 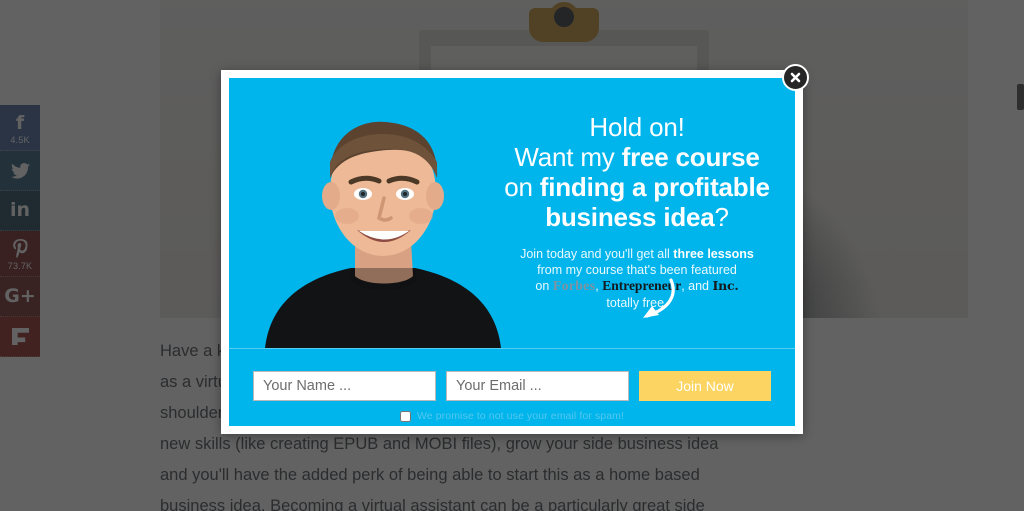 What do you see at coordinates (656, 301) in the screenshot?
I see `curved-arrow-icon` at bounding box center [656, 301].